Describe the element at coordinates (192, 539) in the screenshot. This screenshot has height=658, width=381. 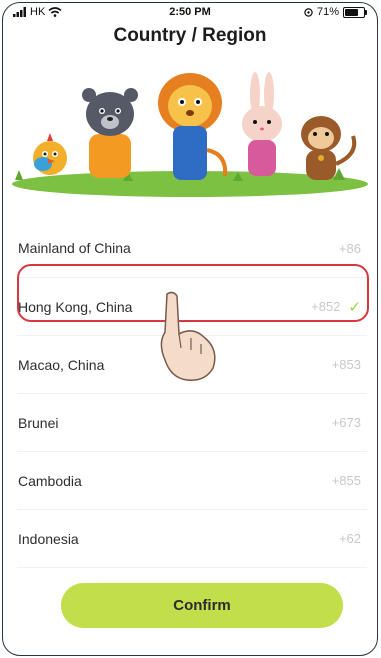
I see `country-row: Indonesia +62` at that location.